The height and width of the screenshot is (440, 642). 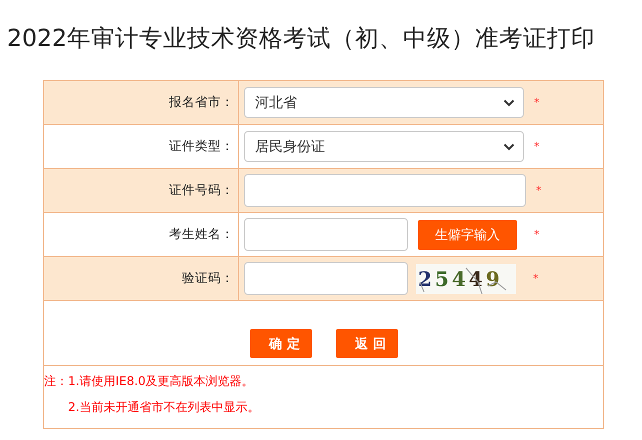 I want to click on select-field: 居民身份证, so click(x=384, y=146).